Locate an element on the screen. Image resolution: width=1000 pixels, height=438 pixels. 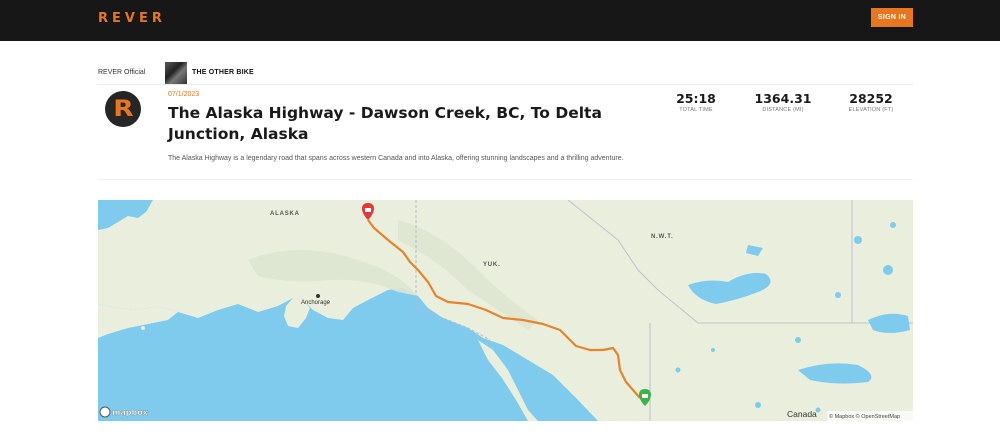
stat-label: TOTAL TIME is located at coordinates (696, 110).